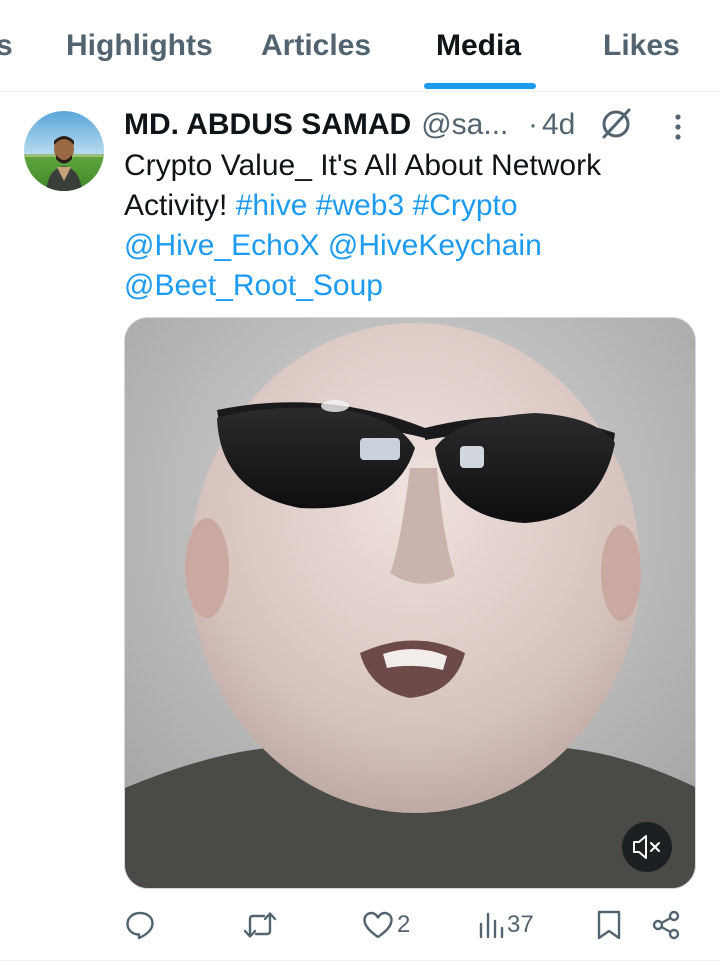  I want to click on hashtag-link: #Crypto, so click(465, 205).